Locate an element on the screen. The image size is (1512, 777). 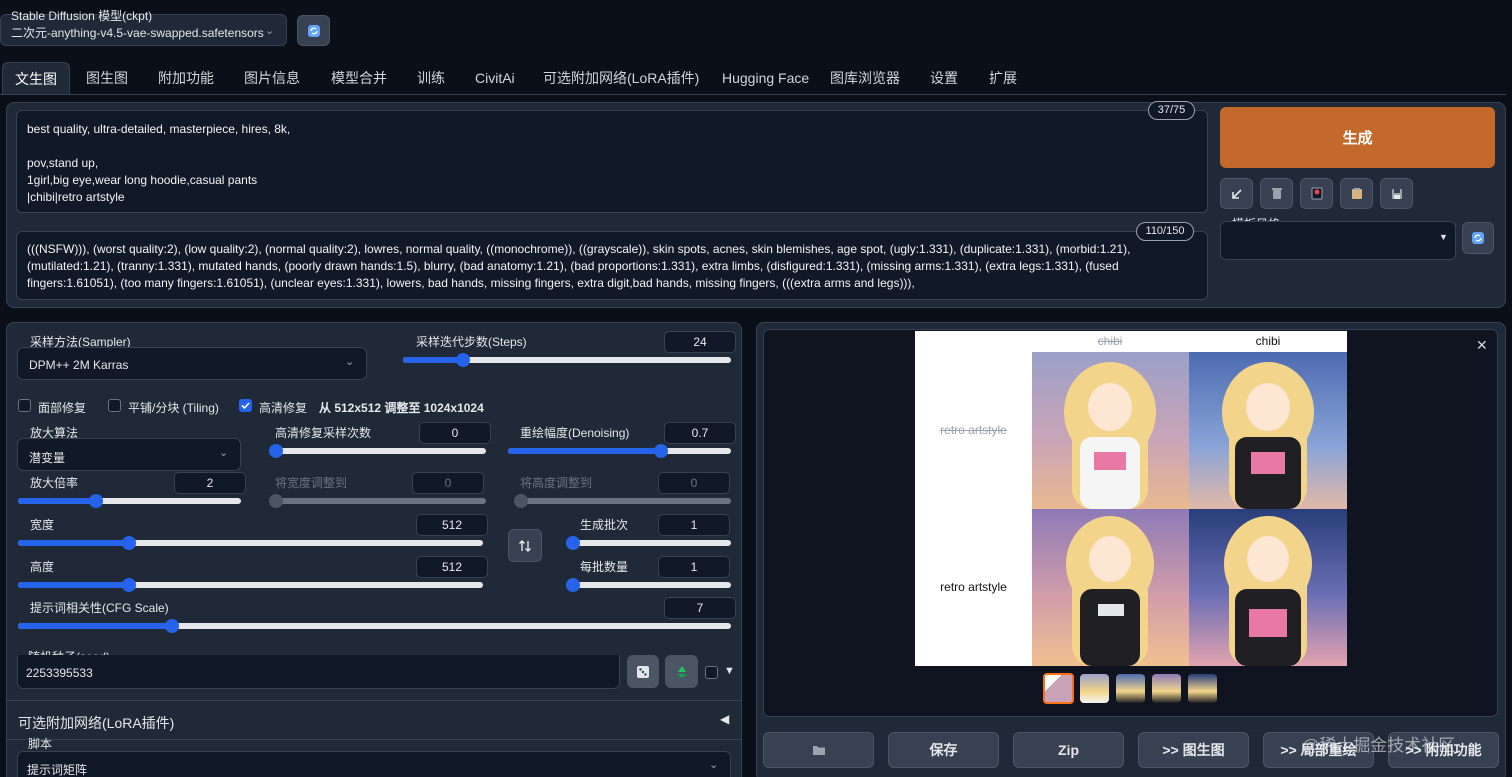
script-dropdown: 提示词矩阵 ⌄ is located at coordinates (374, 764).